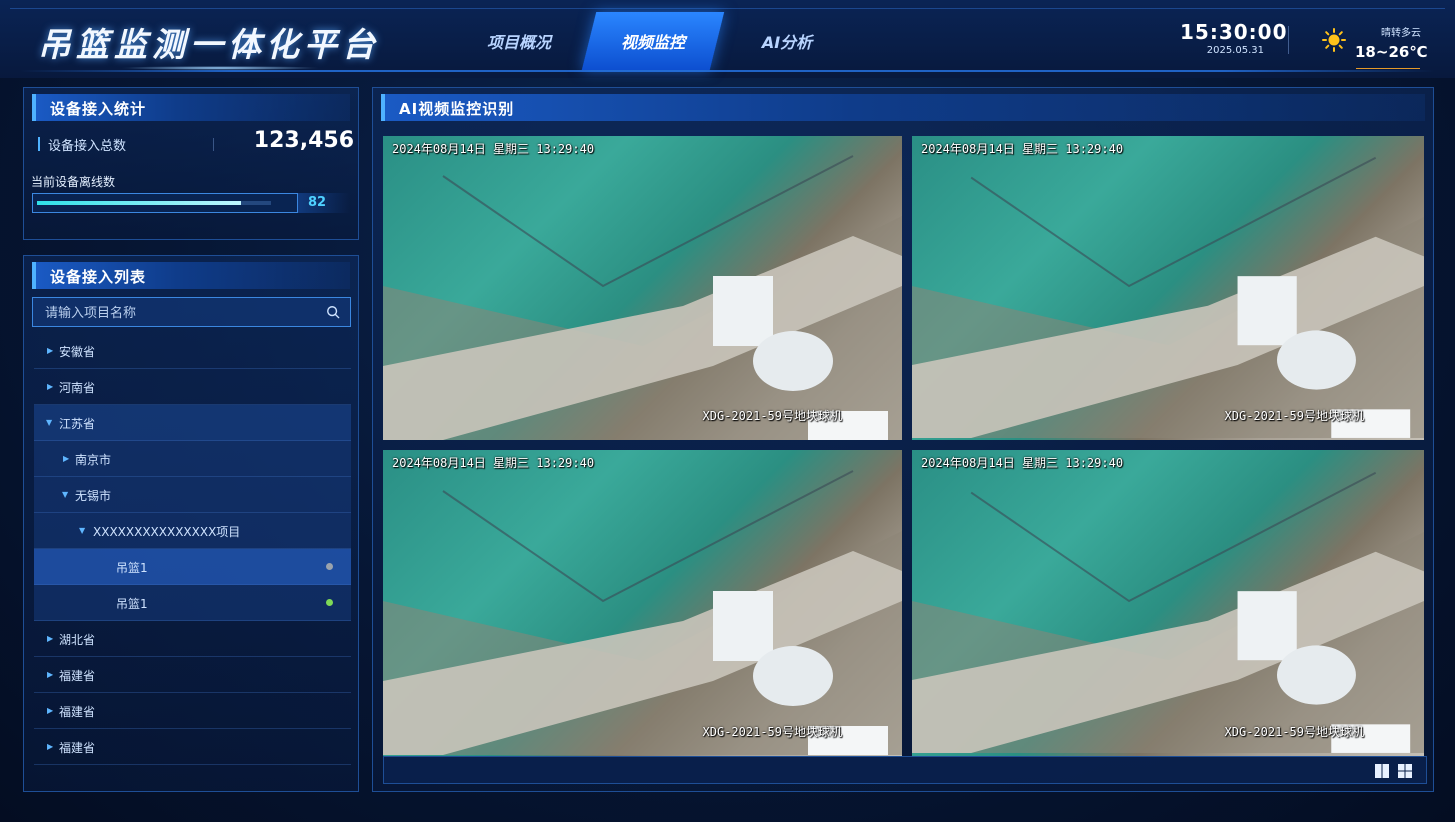  Describe the element at coordinates (457, 109) in the screenshot. I see `panel-title: AI视频监控识别` at that location.